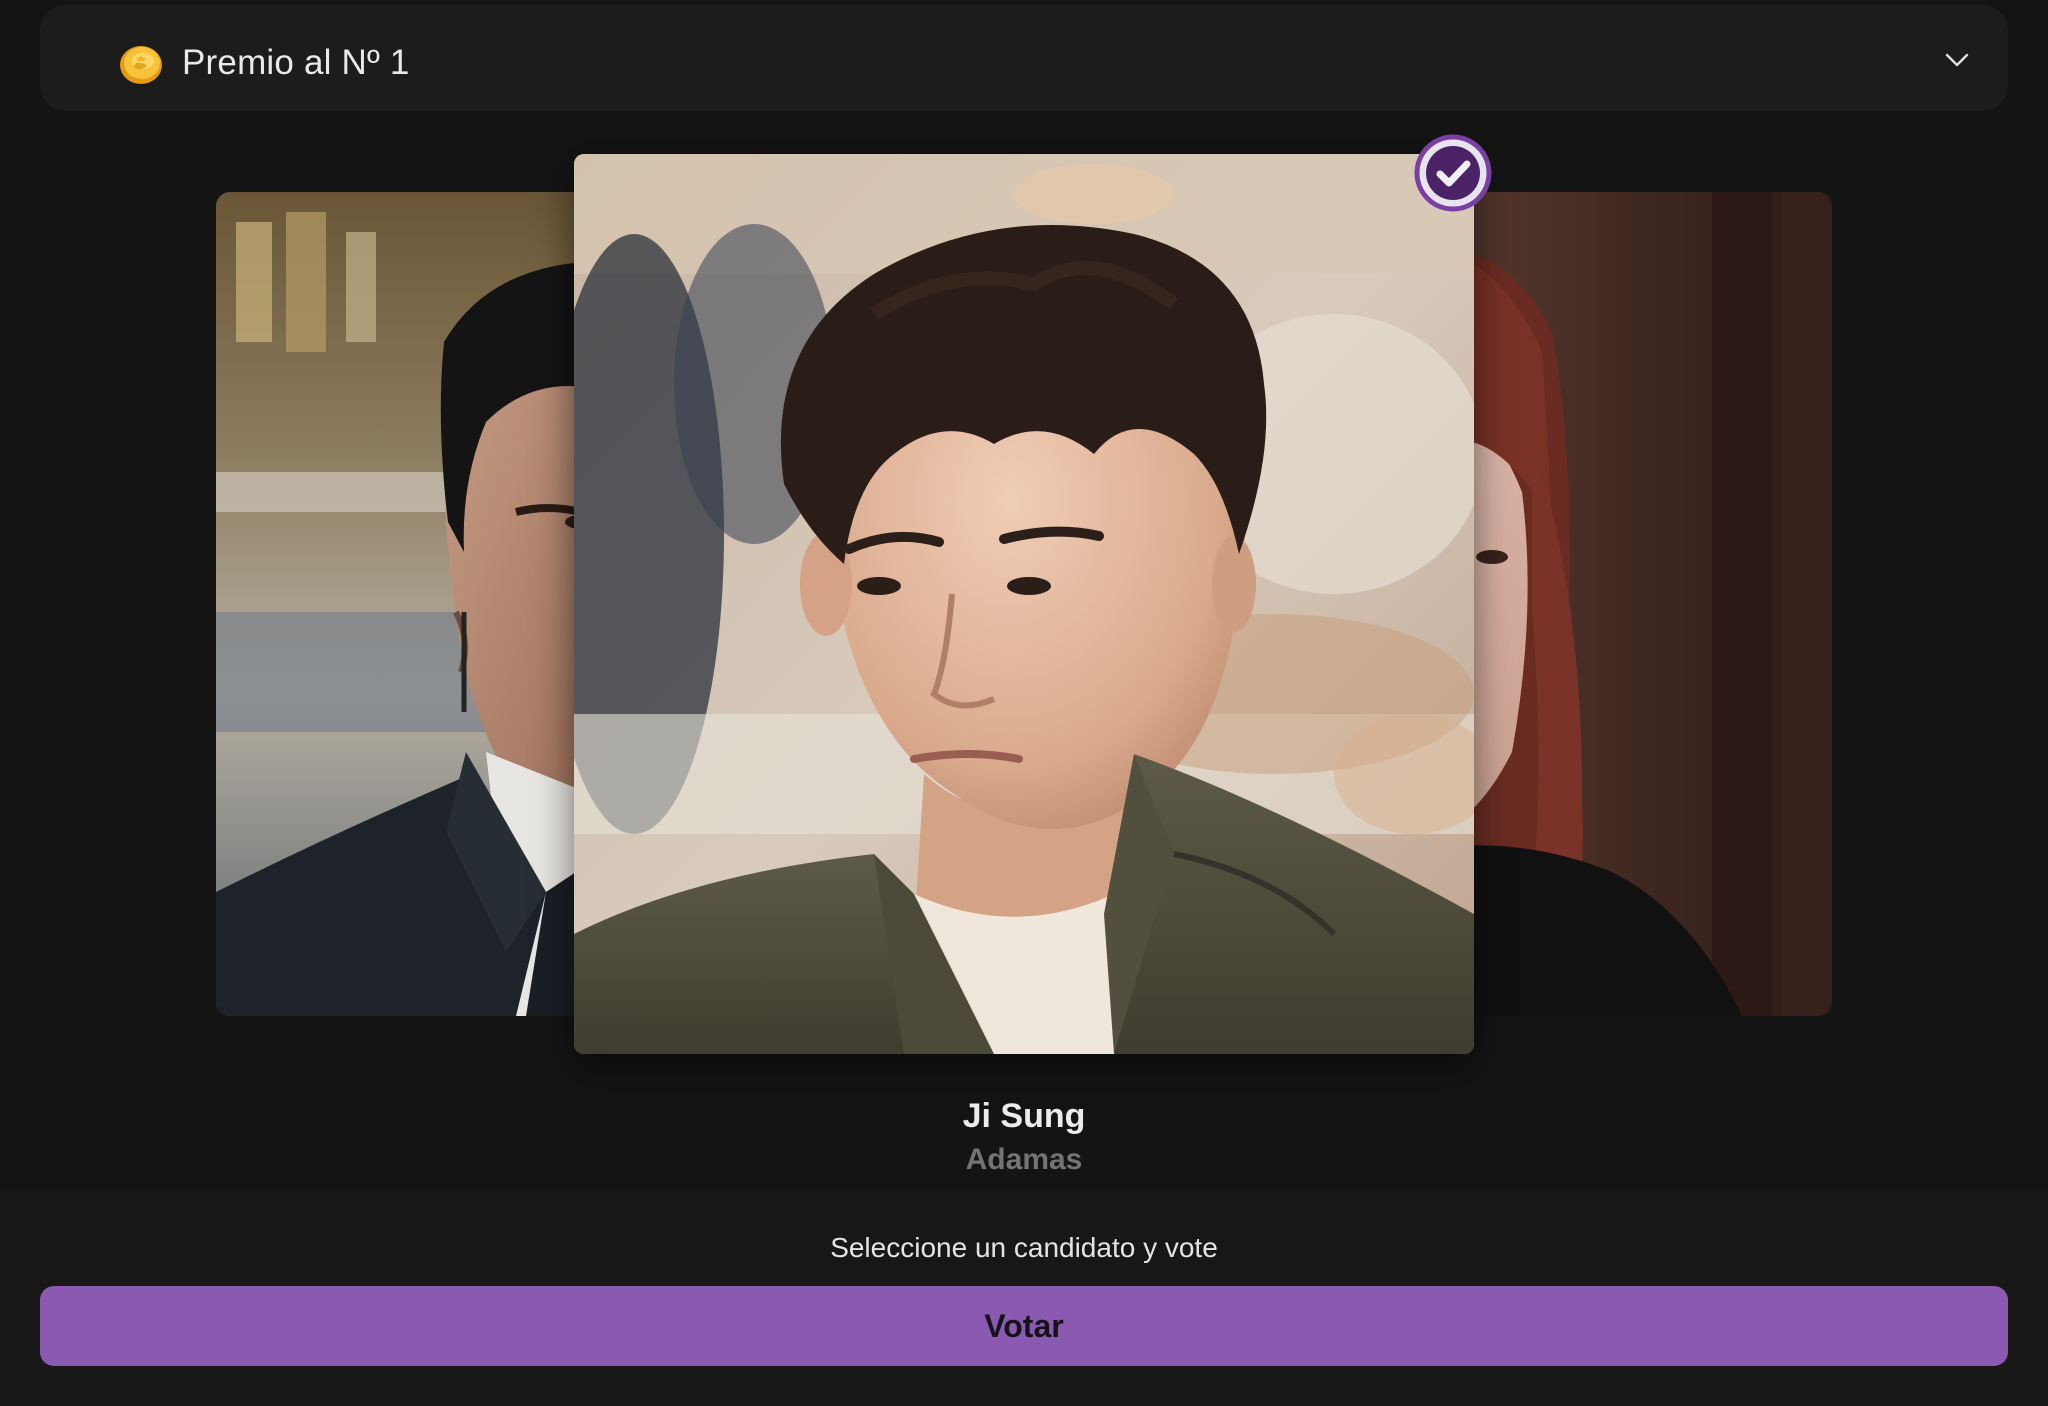  I want to click on candidate-show-title: Adamas, so click(1024, 1159).